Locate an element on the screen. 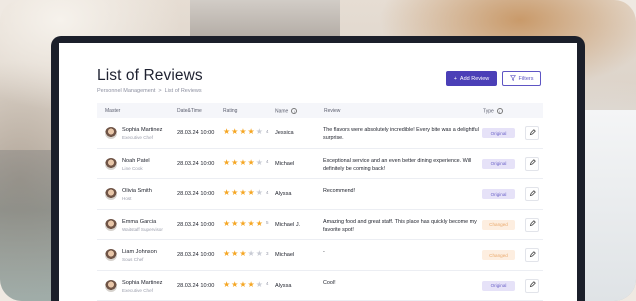 This screenshot has height=301, width=636. column-review: Review is located at coordinates (332, 111).